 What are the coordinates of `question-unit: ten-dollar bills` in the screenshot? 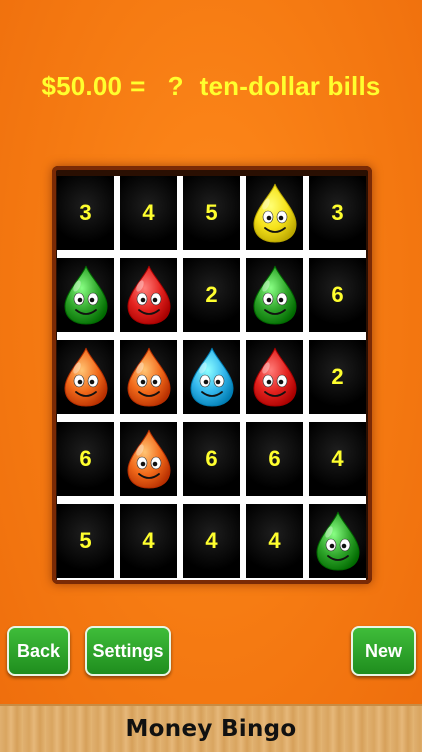 It's located at (290, 85).